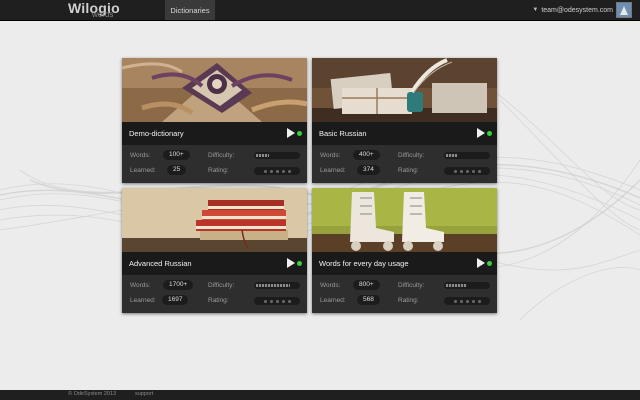 Image resolution: width=640 pixels, height=400 pixels. What do you see at coordinates (320, 395) in the screenshot?
I see `footer: © OdeSystem 2013 support` at bounding box center [320, 395].